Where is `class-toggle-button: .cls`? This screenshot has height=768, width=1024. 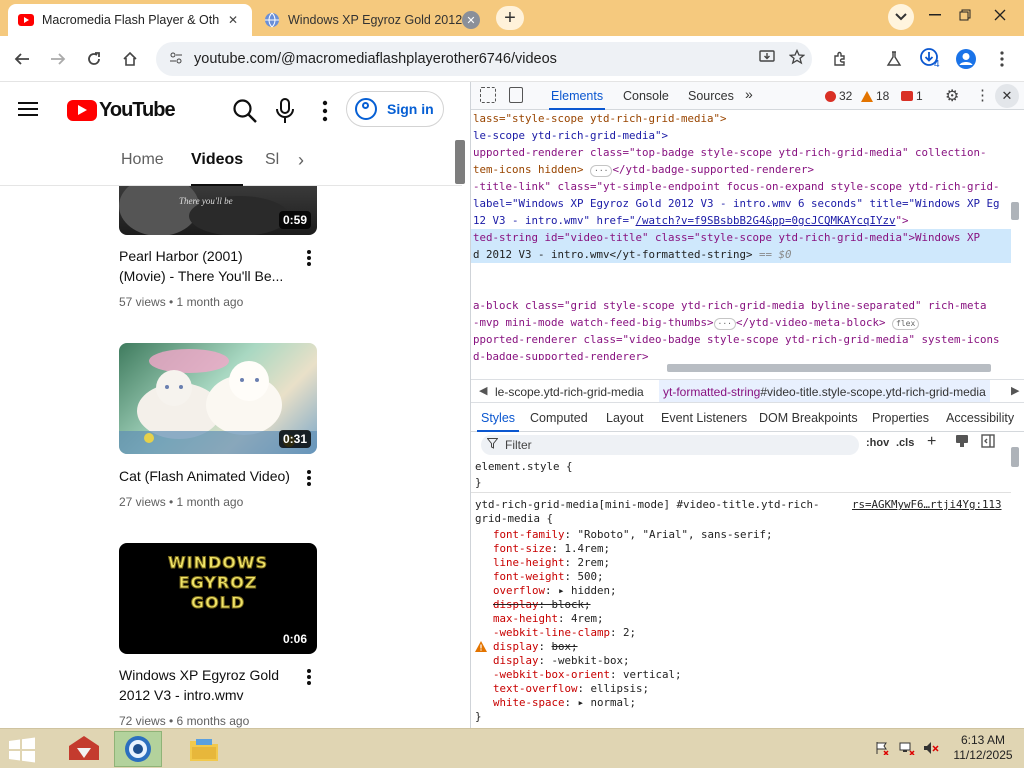 class-toggle-button: .cls is located at coordinates (905, 443).